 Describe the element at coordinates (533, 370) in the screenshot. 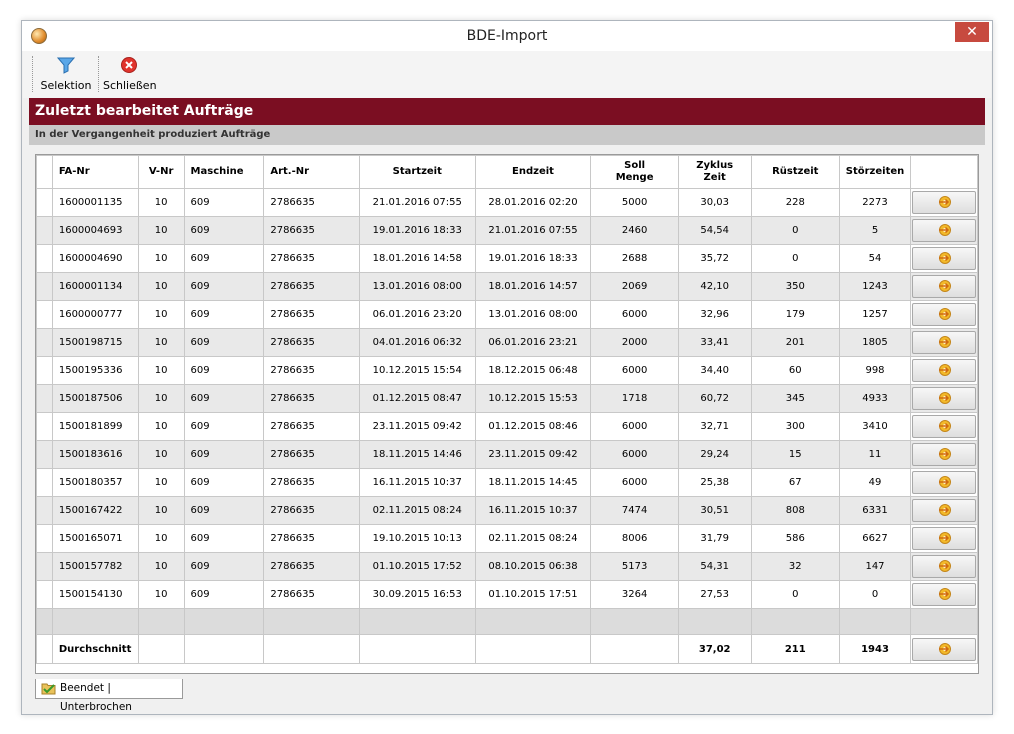

I see `cell-endzeit: 18.12.2015 06:48` at that location.